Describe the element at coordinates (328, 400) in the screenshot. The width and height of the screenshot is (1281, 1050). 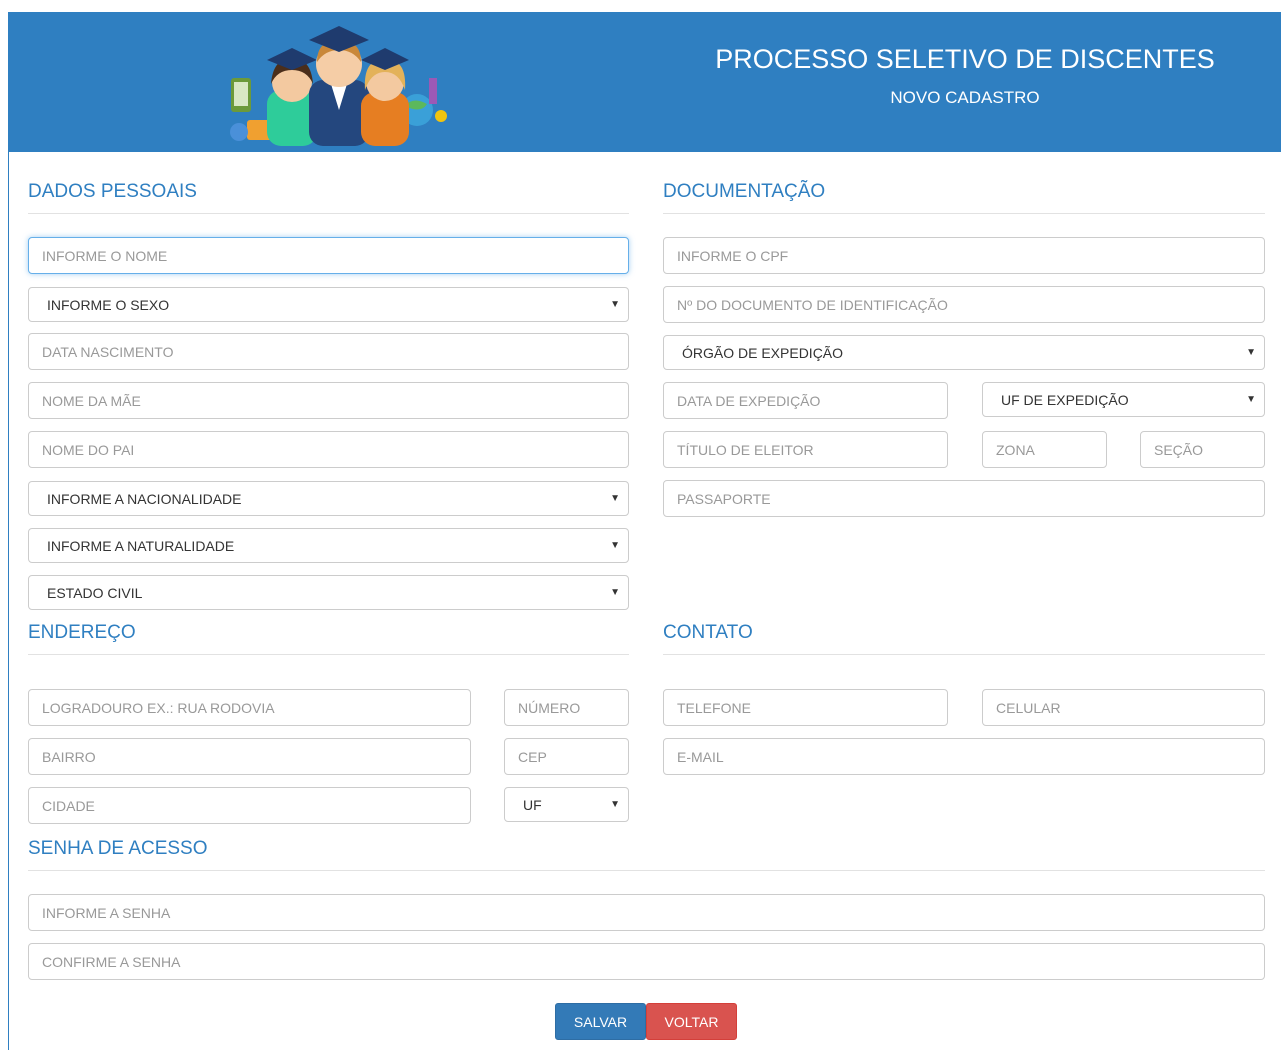
I see `nome-mae-input` at that location.